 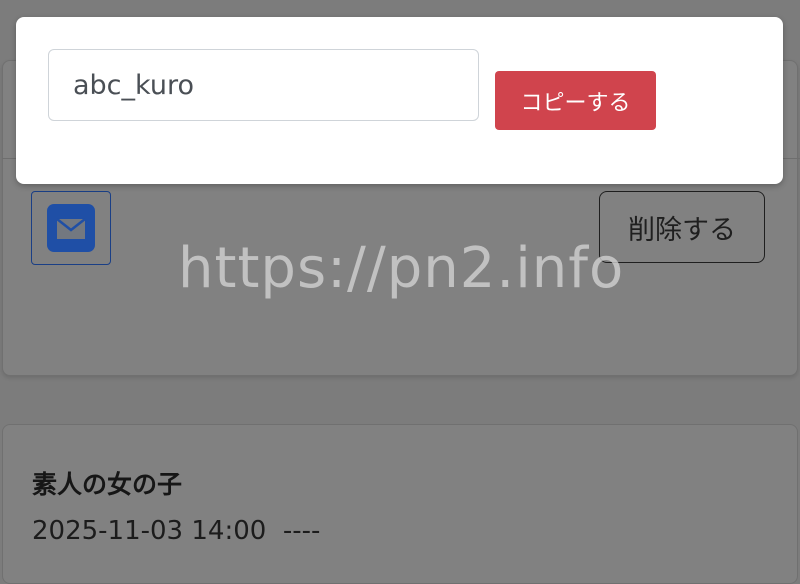 What do you see at coordinates (575, 100) in the screenshot?
I see `copy-button: コピーする` at bounding box center [575, 100].